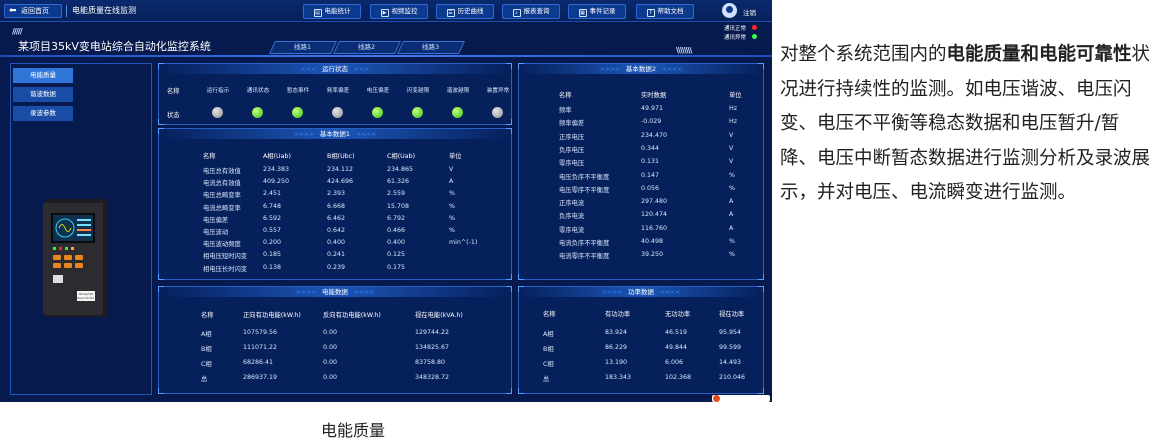  What do you see at coordinates (335, 69) in the screenshot?
I see `panel-title: <<< 运行状态 >>>` at bounding box center [335, 69].